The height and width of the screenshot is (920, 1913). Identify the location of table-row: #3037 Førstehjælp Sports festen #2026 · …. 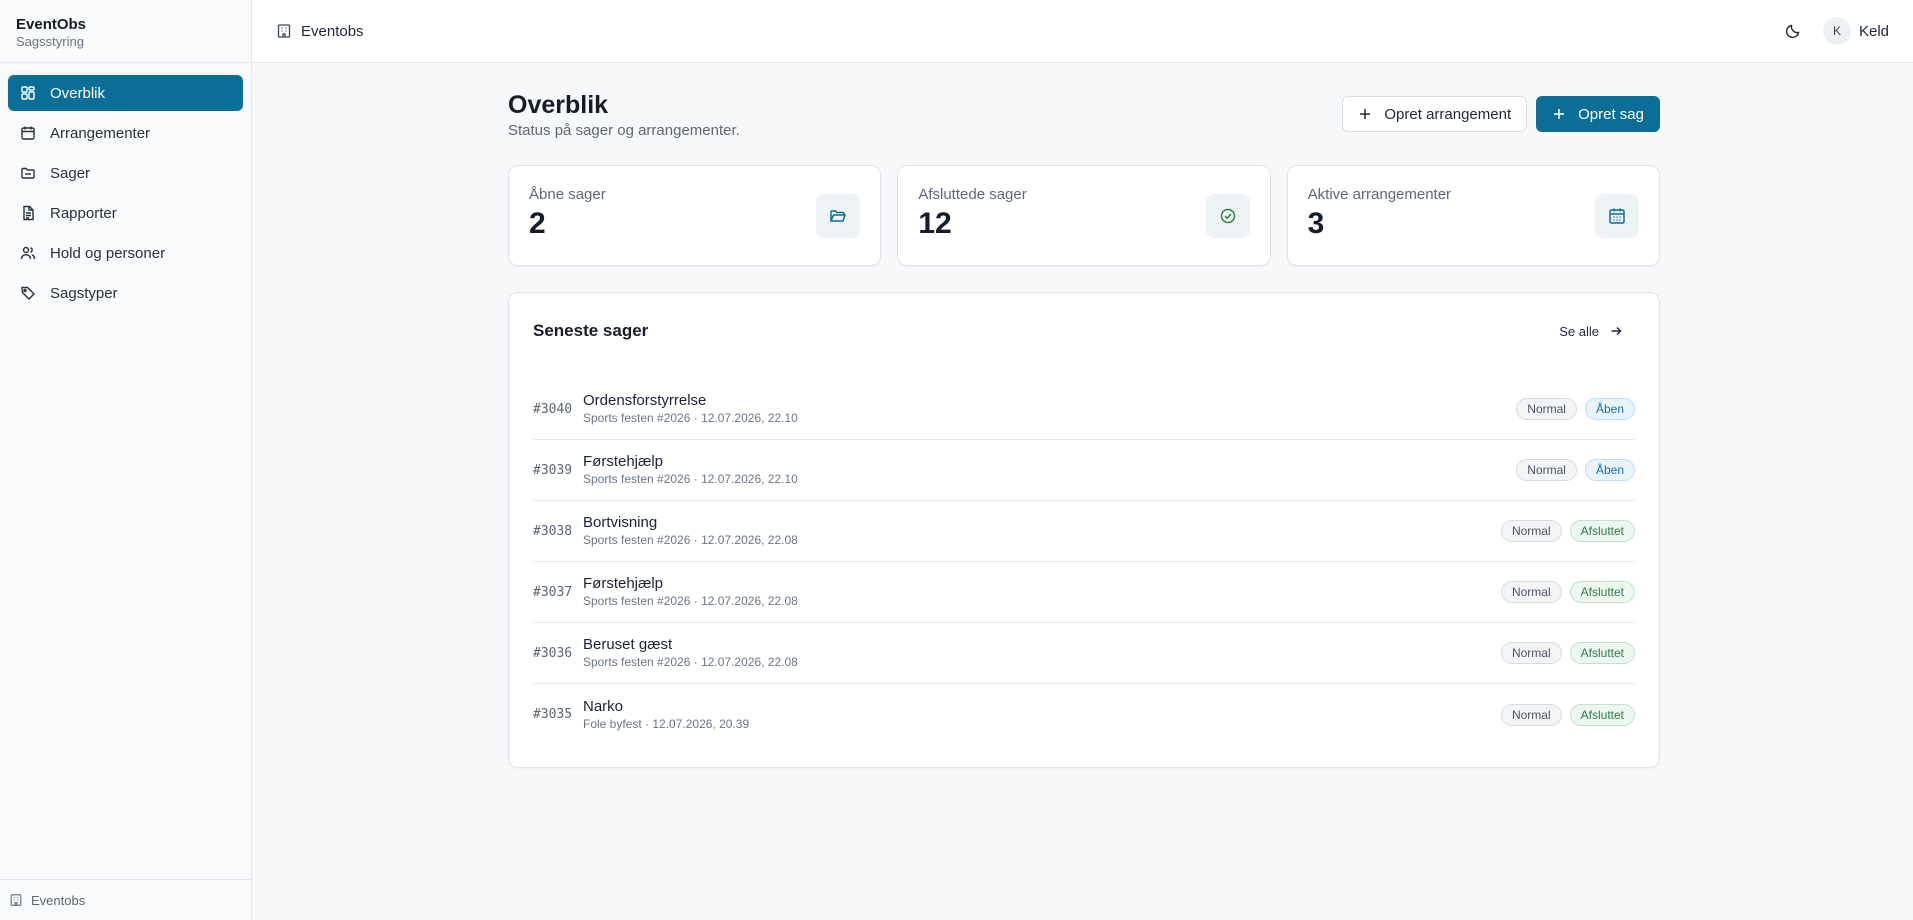
(1084, 592).